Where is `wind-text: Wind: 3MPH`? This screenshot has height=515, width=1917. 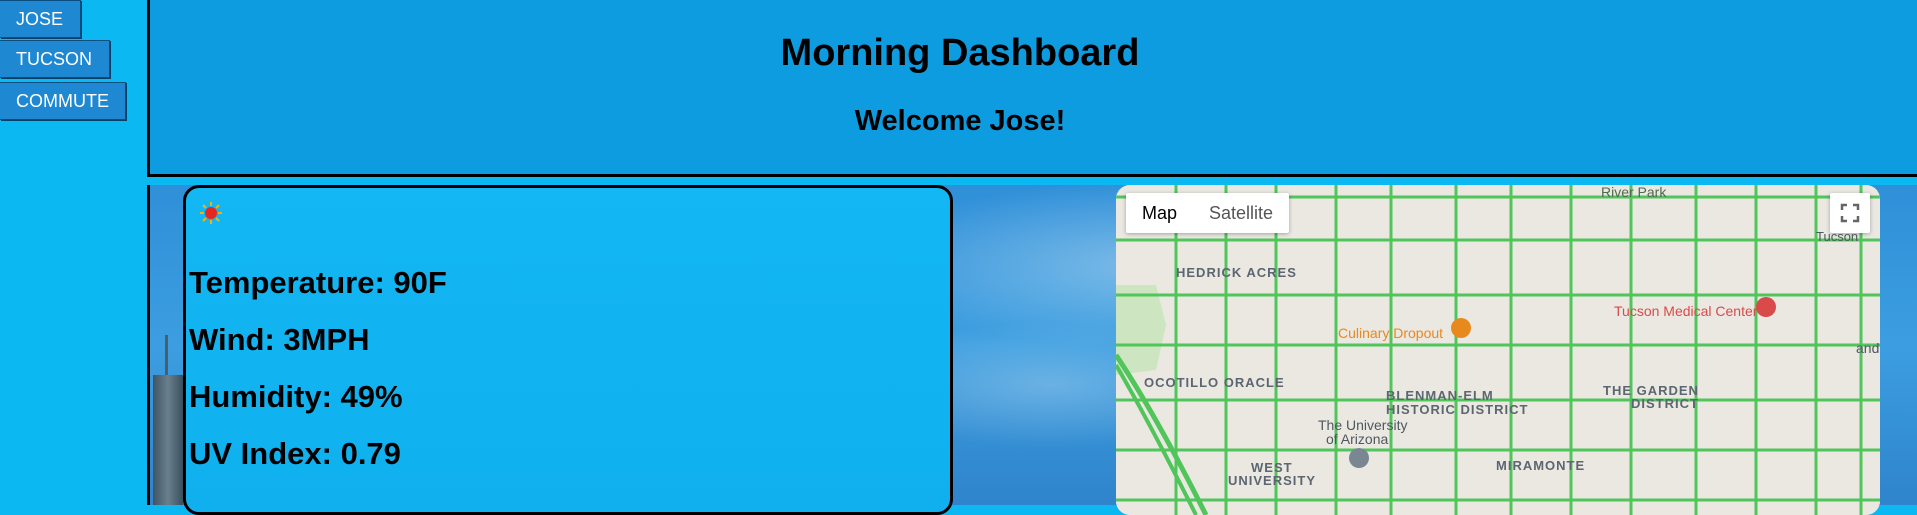
wind-text: Wind: 3MPH is located at coordinates (279, 339).